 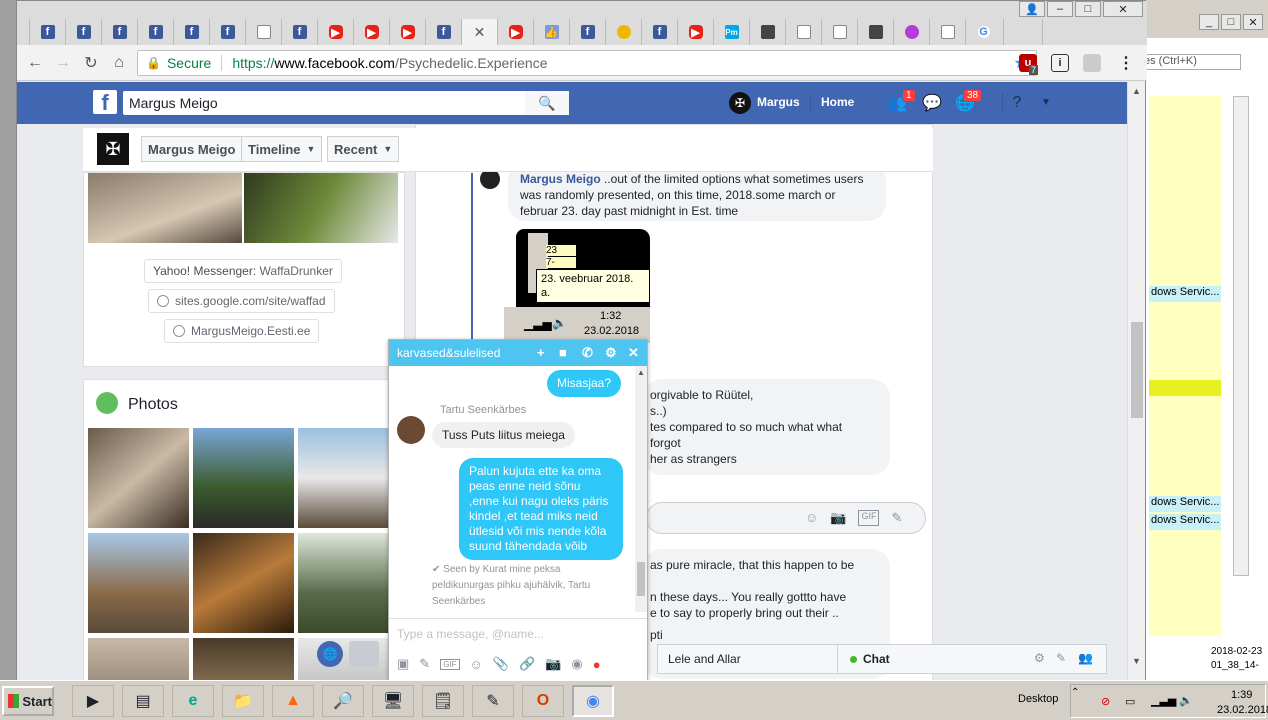 I want to click on video-call-icon: ■, so click(x=563, y=352).